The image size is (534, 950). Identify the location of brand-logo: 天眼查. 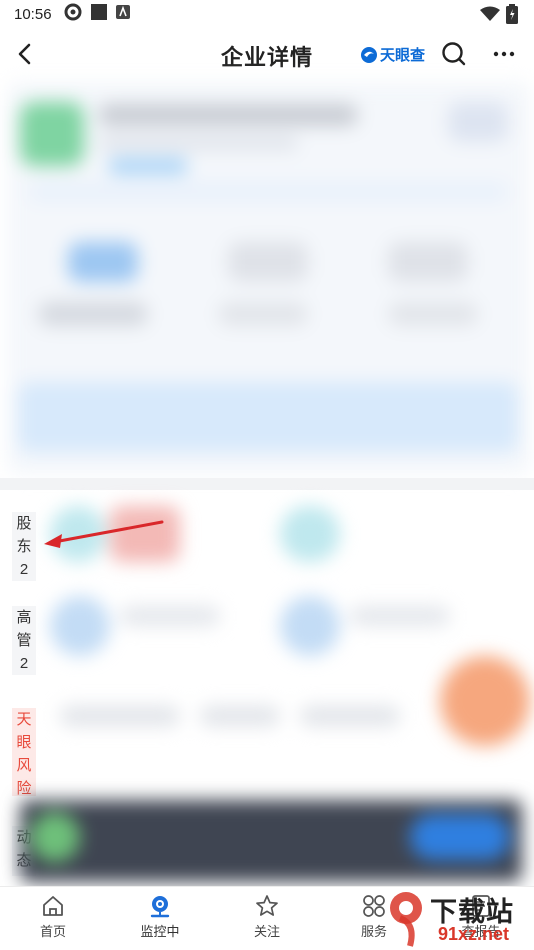
(392, 54).